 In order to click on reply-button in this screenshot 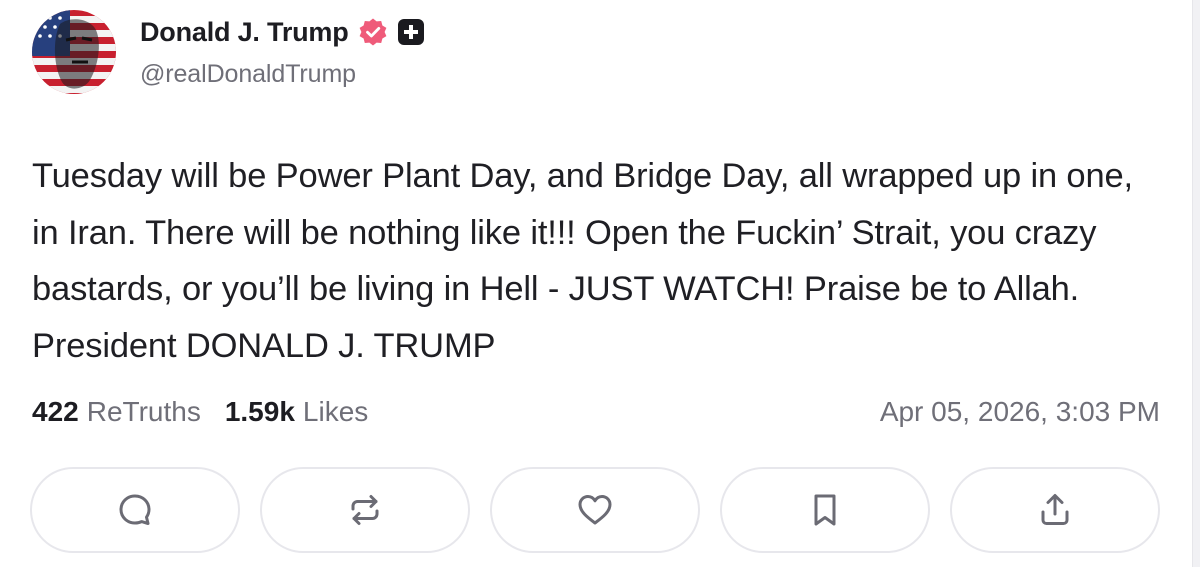, I will do `click(135, 510)`.